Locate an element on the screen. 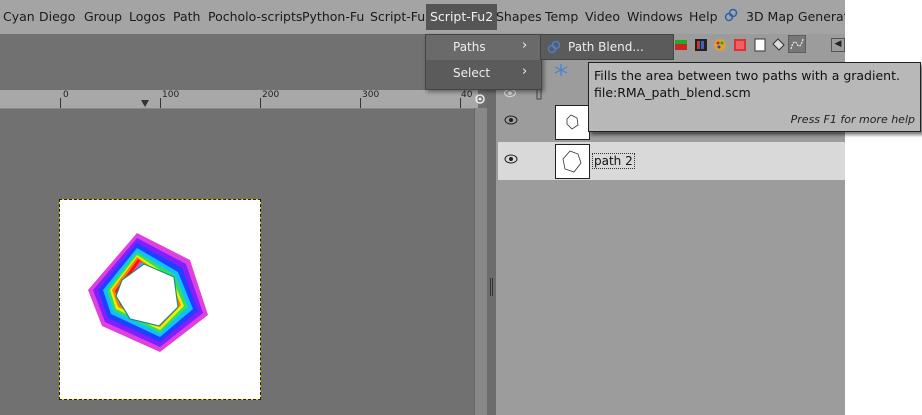 This screenshot has width=922, height=415. image-canvas is located at coordinates (160, 299).